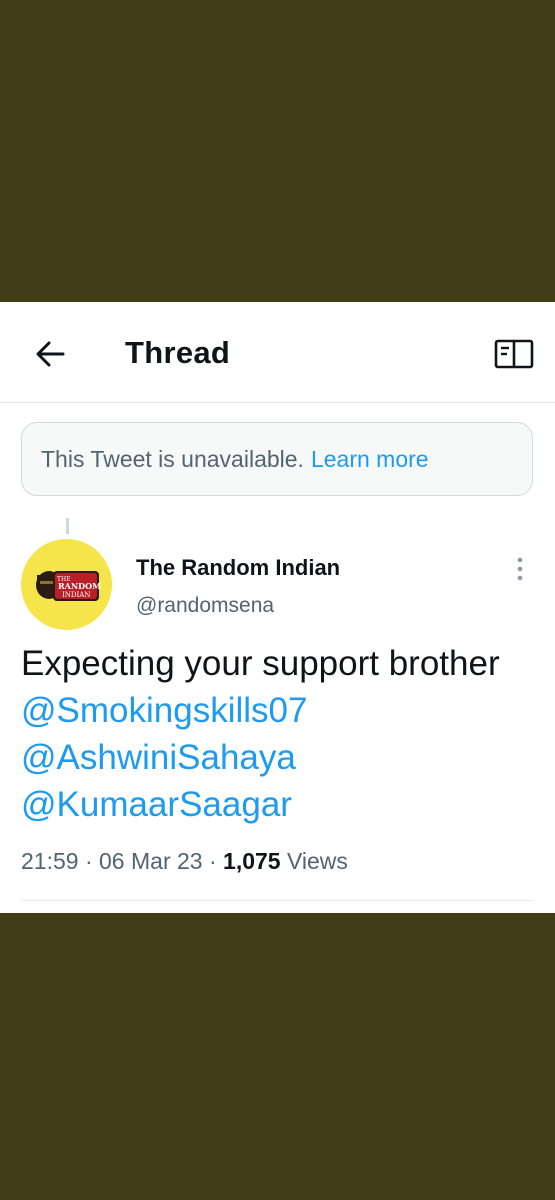 The width and height of the screenshot is (555, 1200). Describe the element at coordinates (370, 459) in the screenshot. I see `learn-more-link: Learn more` at that location.